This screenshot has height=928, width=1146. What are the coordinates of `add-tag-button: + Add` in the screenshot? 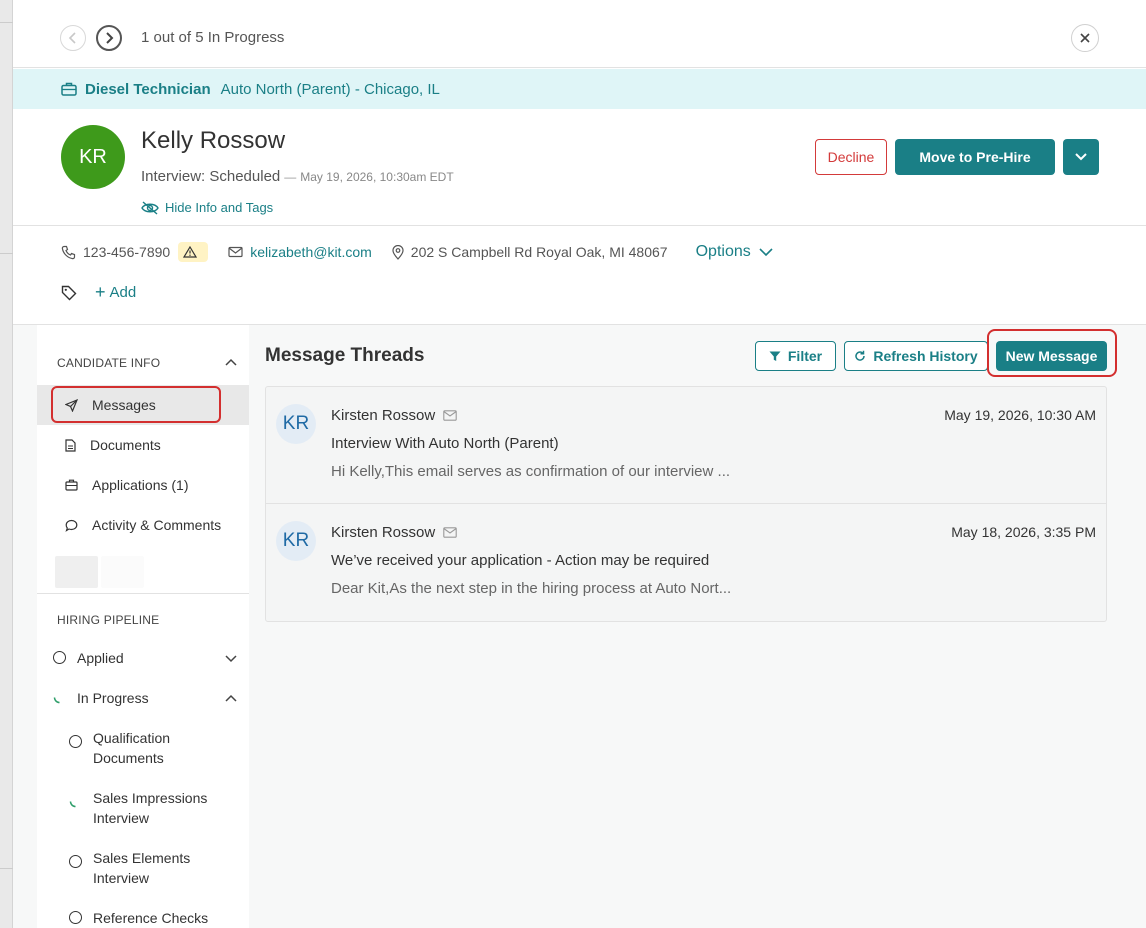 It's located at (115, 292).